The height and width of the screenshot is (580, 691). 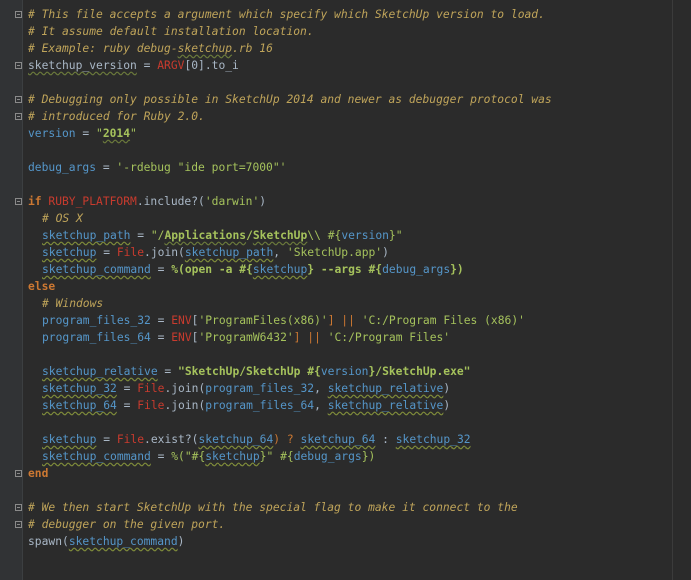 What do you see at coordinates (38, 201) in the screenshot?
I see `keyword-token: if` at bounding box center [38, 201].